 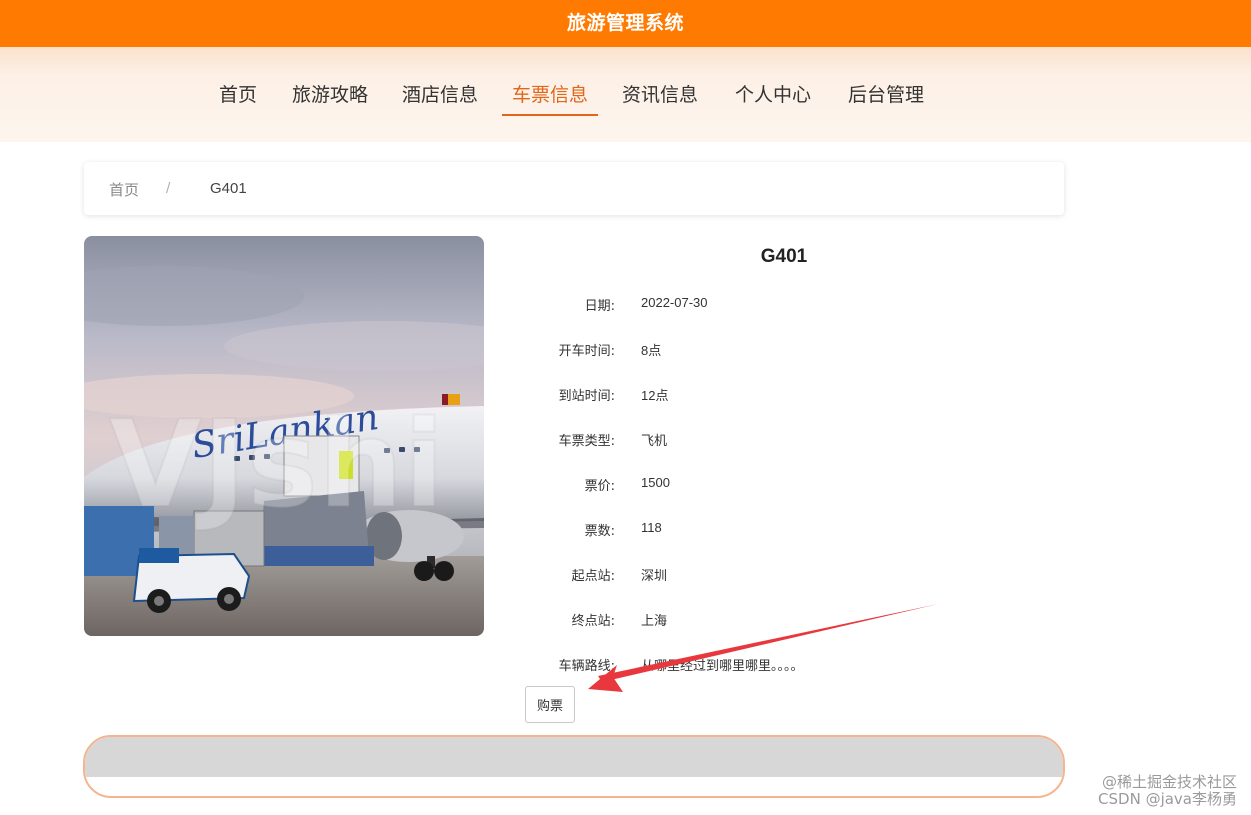 I want to click on field-label: 日期:, so click(x=599, y=306).